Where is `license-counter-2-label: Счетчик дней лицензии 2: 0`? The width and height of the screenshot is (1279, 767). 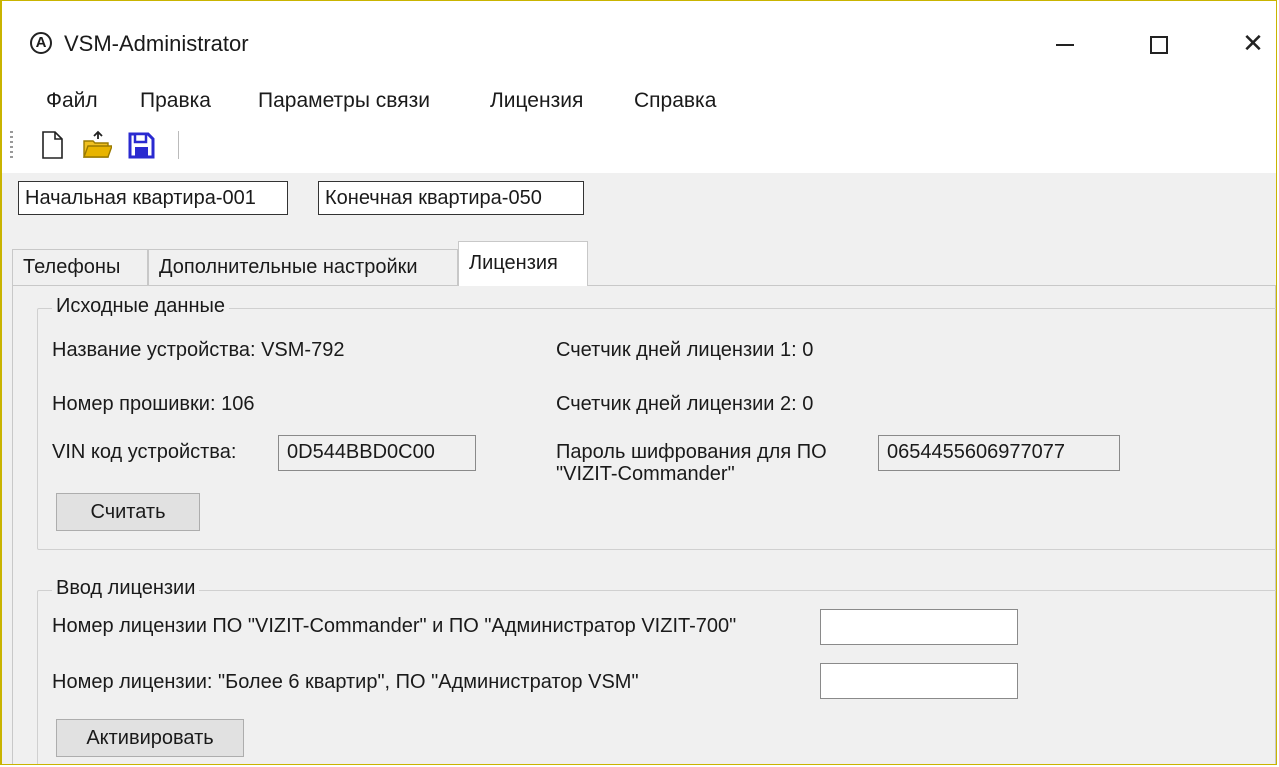
license-counter-2-label: Счетчик дней лицензии 2: 0 is located at coordinates (685, 404).